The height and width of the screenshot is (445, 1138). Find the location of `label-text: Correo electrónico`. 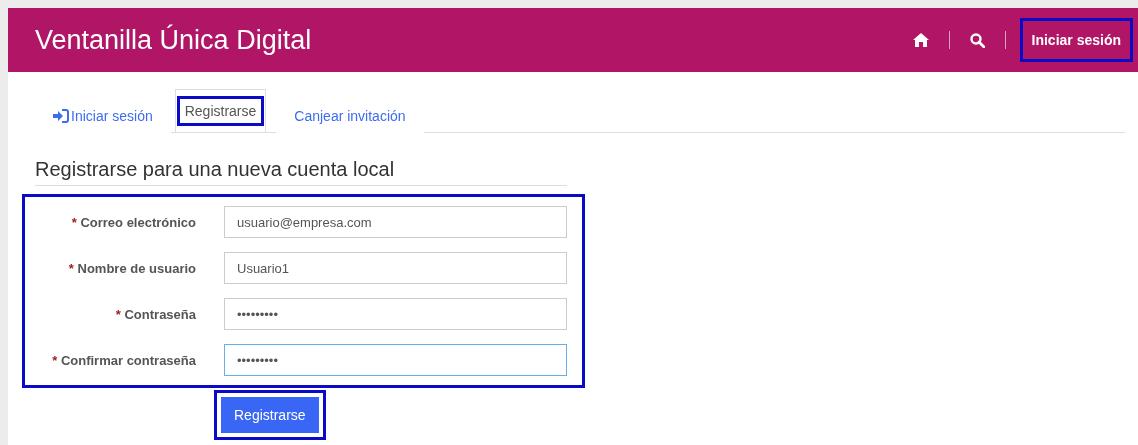

label-text: Correo electrónico is located at coordinates (138, 222).